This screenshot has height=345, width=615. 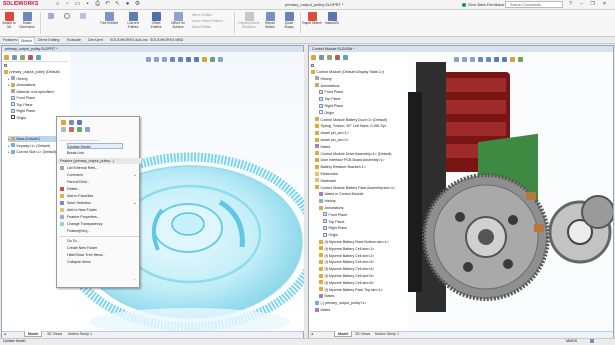 I want to click on offset-entities-button: Offset Entities, so click(x=156, y=20).